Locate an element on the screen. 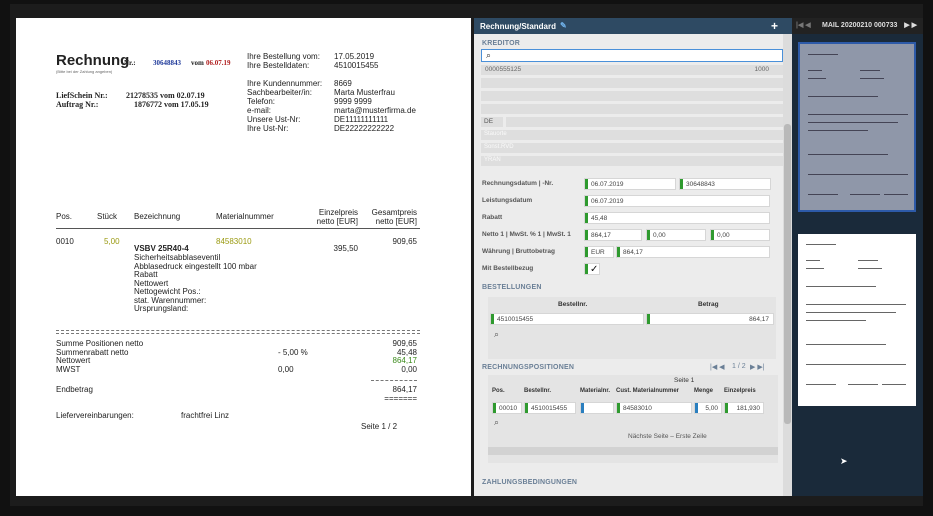 This screenshot has height=516, width=933. section-rechnungspositionen: RECHNUNGSPOSITIONEN is located at coordinates (528, 367).